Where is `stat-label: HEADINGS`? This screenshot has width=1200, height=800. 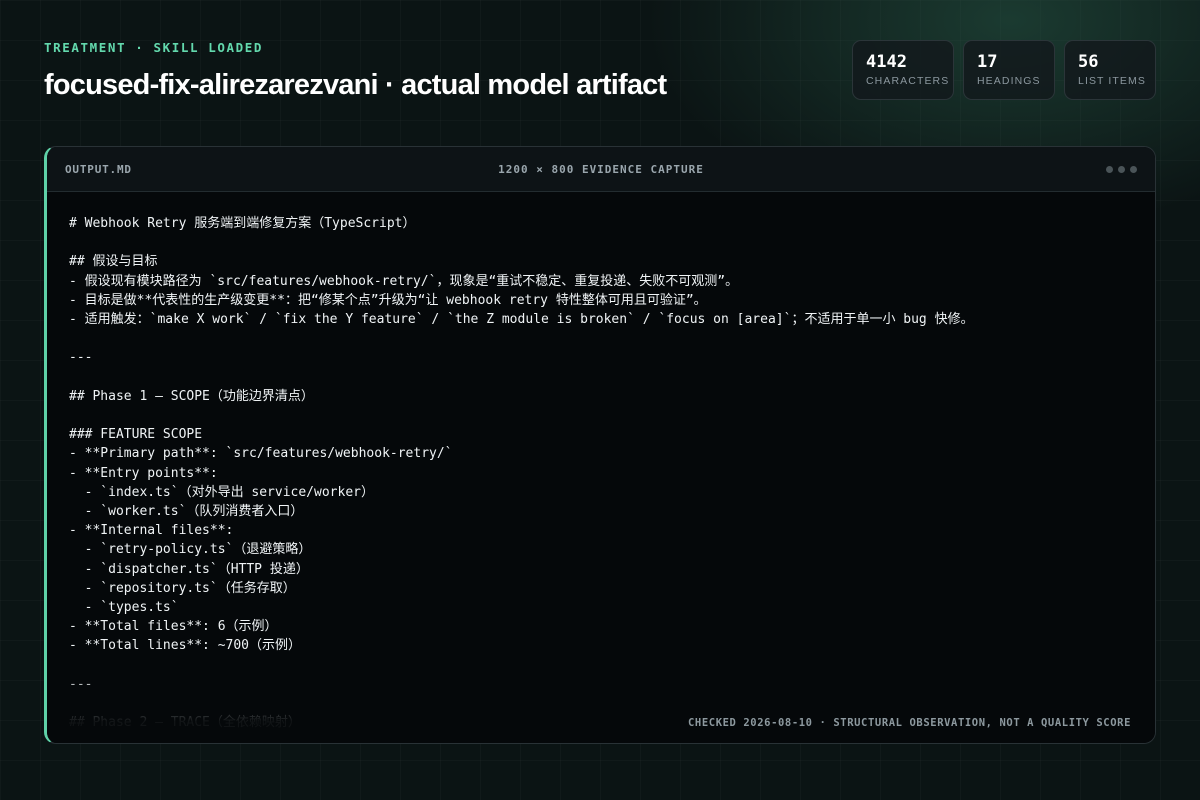
stat-label: HEADINGS is located at coordinates (1009, 81).